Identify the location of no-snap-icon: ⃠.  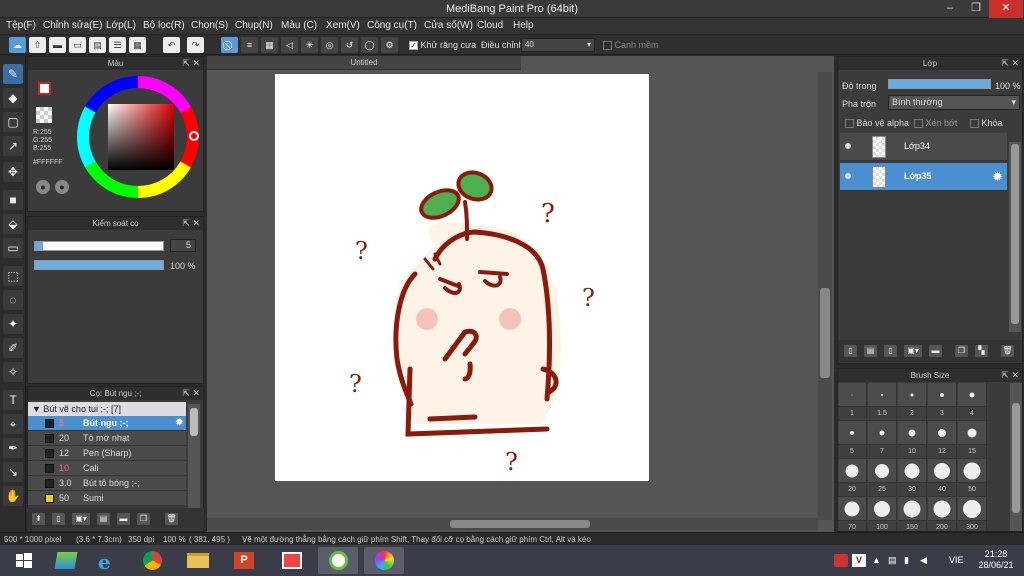
(229, 45).